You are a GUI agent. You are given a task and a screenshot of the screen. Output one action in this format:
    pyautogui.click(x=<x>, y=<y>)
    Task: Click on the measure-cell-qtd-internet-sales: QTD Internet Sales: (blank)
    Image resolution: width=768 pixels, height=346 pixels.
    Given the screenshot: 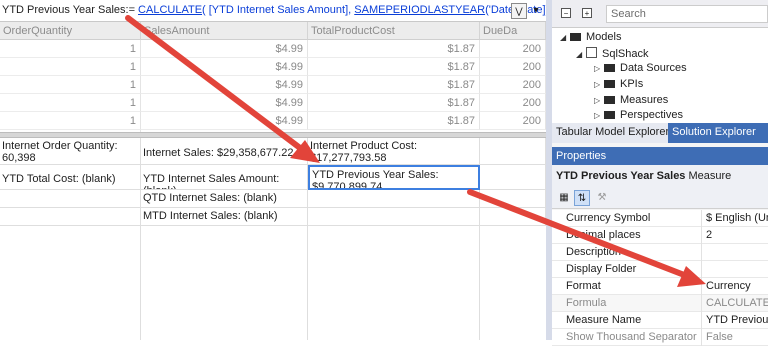 What is the action you would take?
    pyautogui.click(x=224, y=199)
    